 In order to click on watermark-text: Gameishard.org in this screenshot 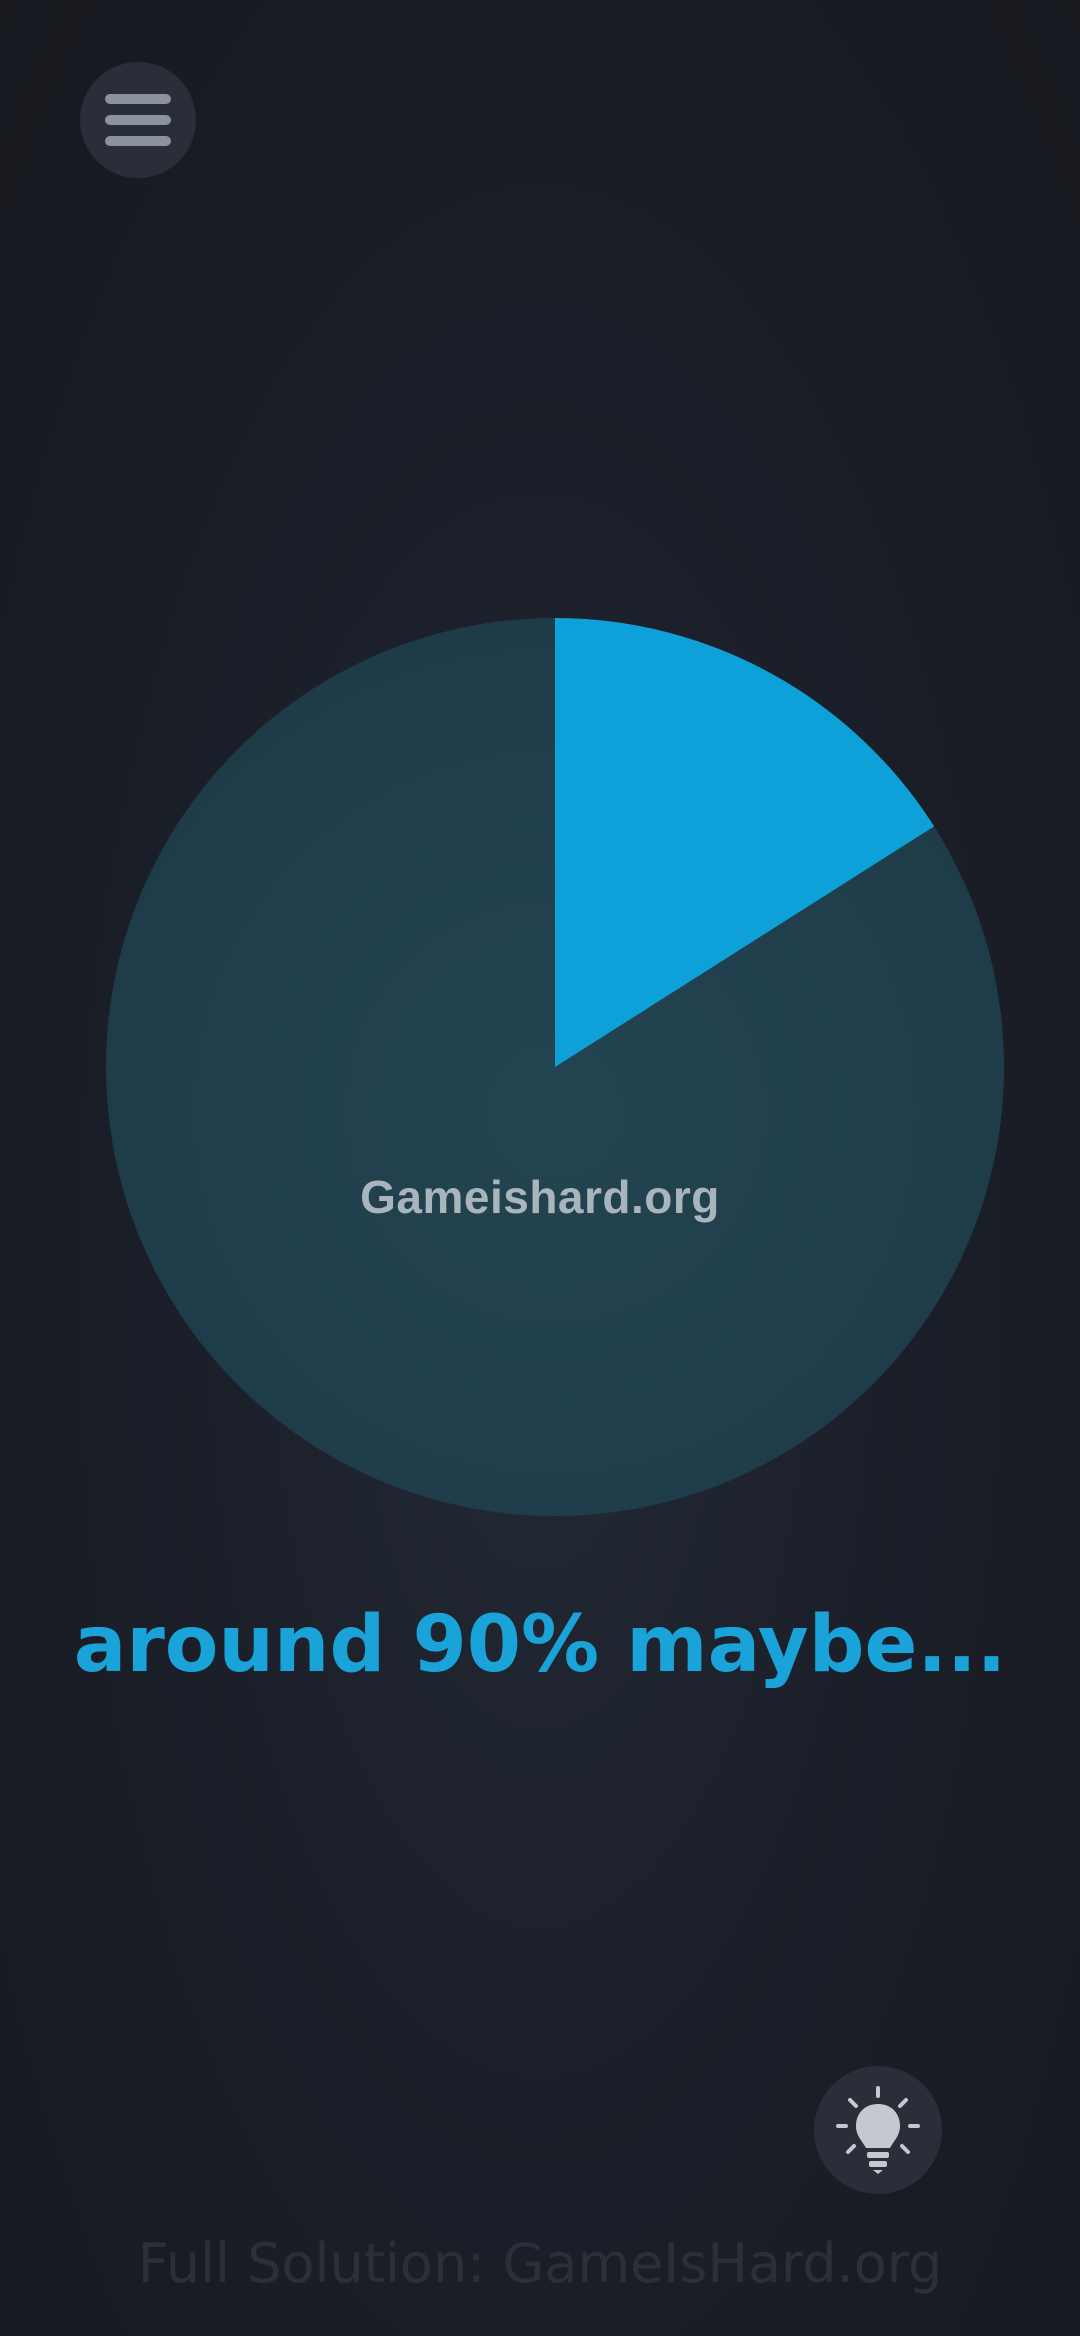, I will do `click(540, 1197)`.